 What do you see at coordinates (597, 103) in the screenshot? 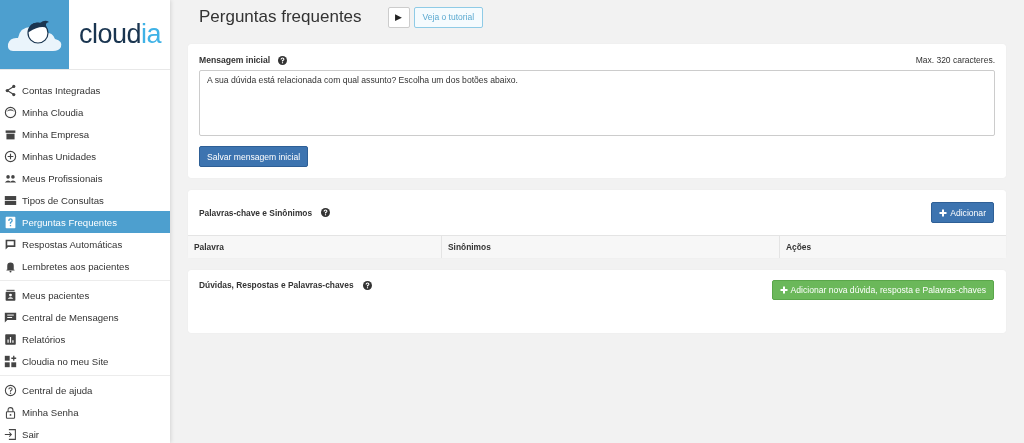
I see `message-field: A sua dúvida está relacionada com qual assunto? Escolha um dos botões abaixo.` at bounding box center [597, 103].